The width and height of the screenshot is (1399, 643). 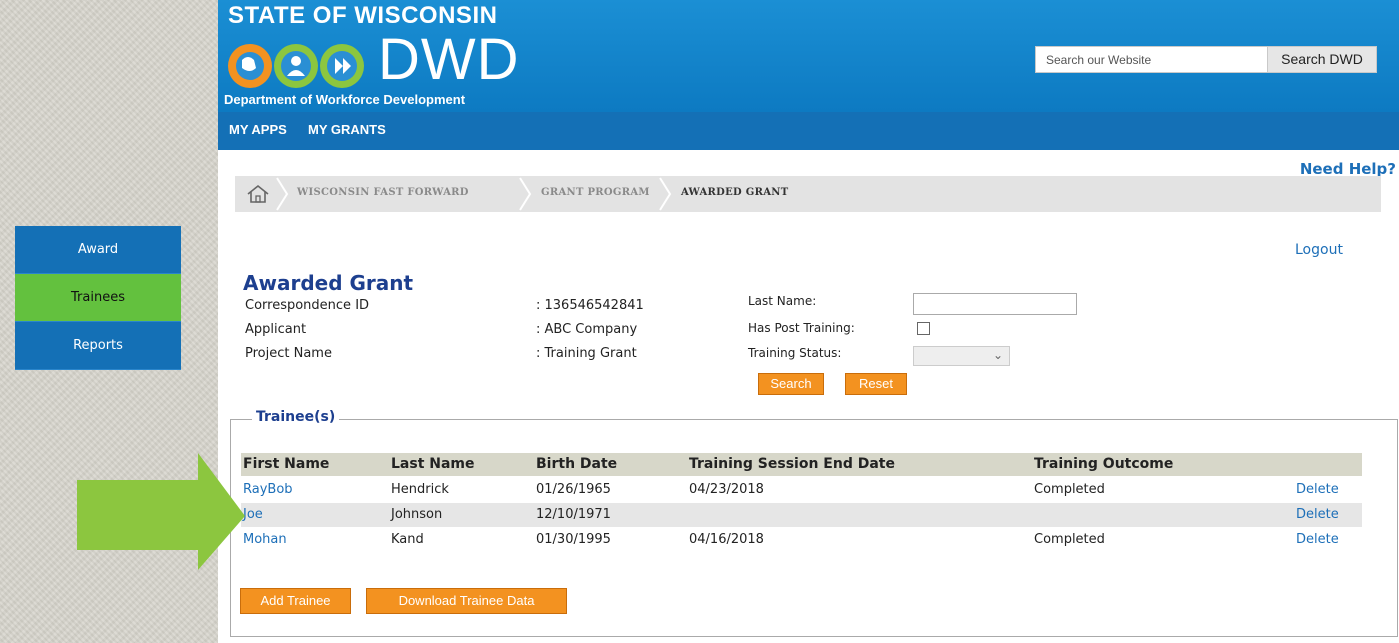 What do you see at coordinates (997, 355) in the screenshot?
I see `chevron-down-icon: ⌄` at bounding box center [997, 355].